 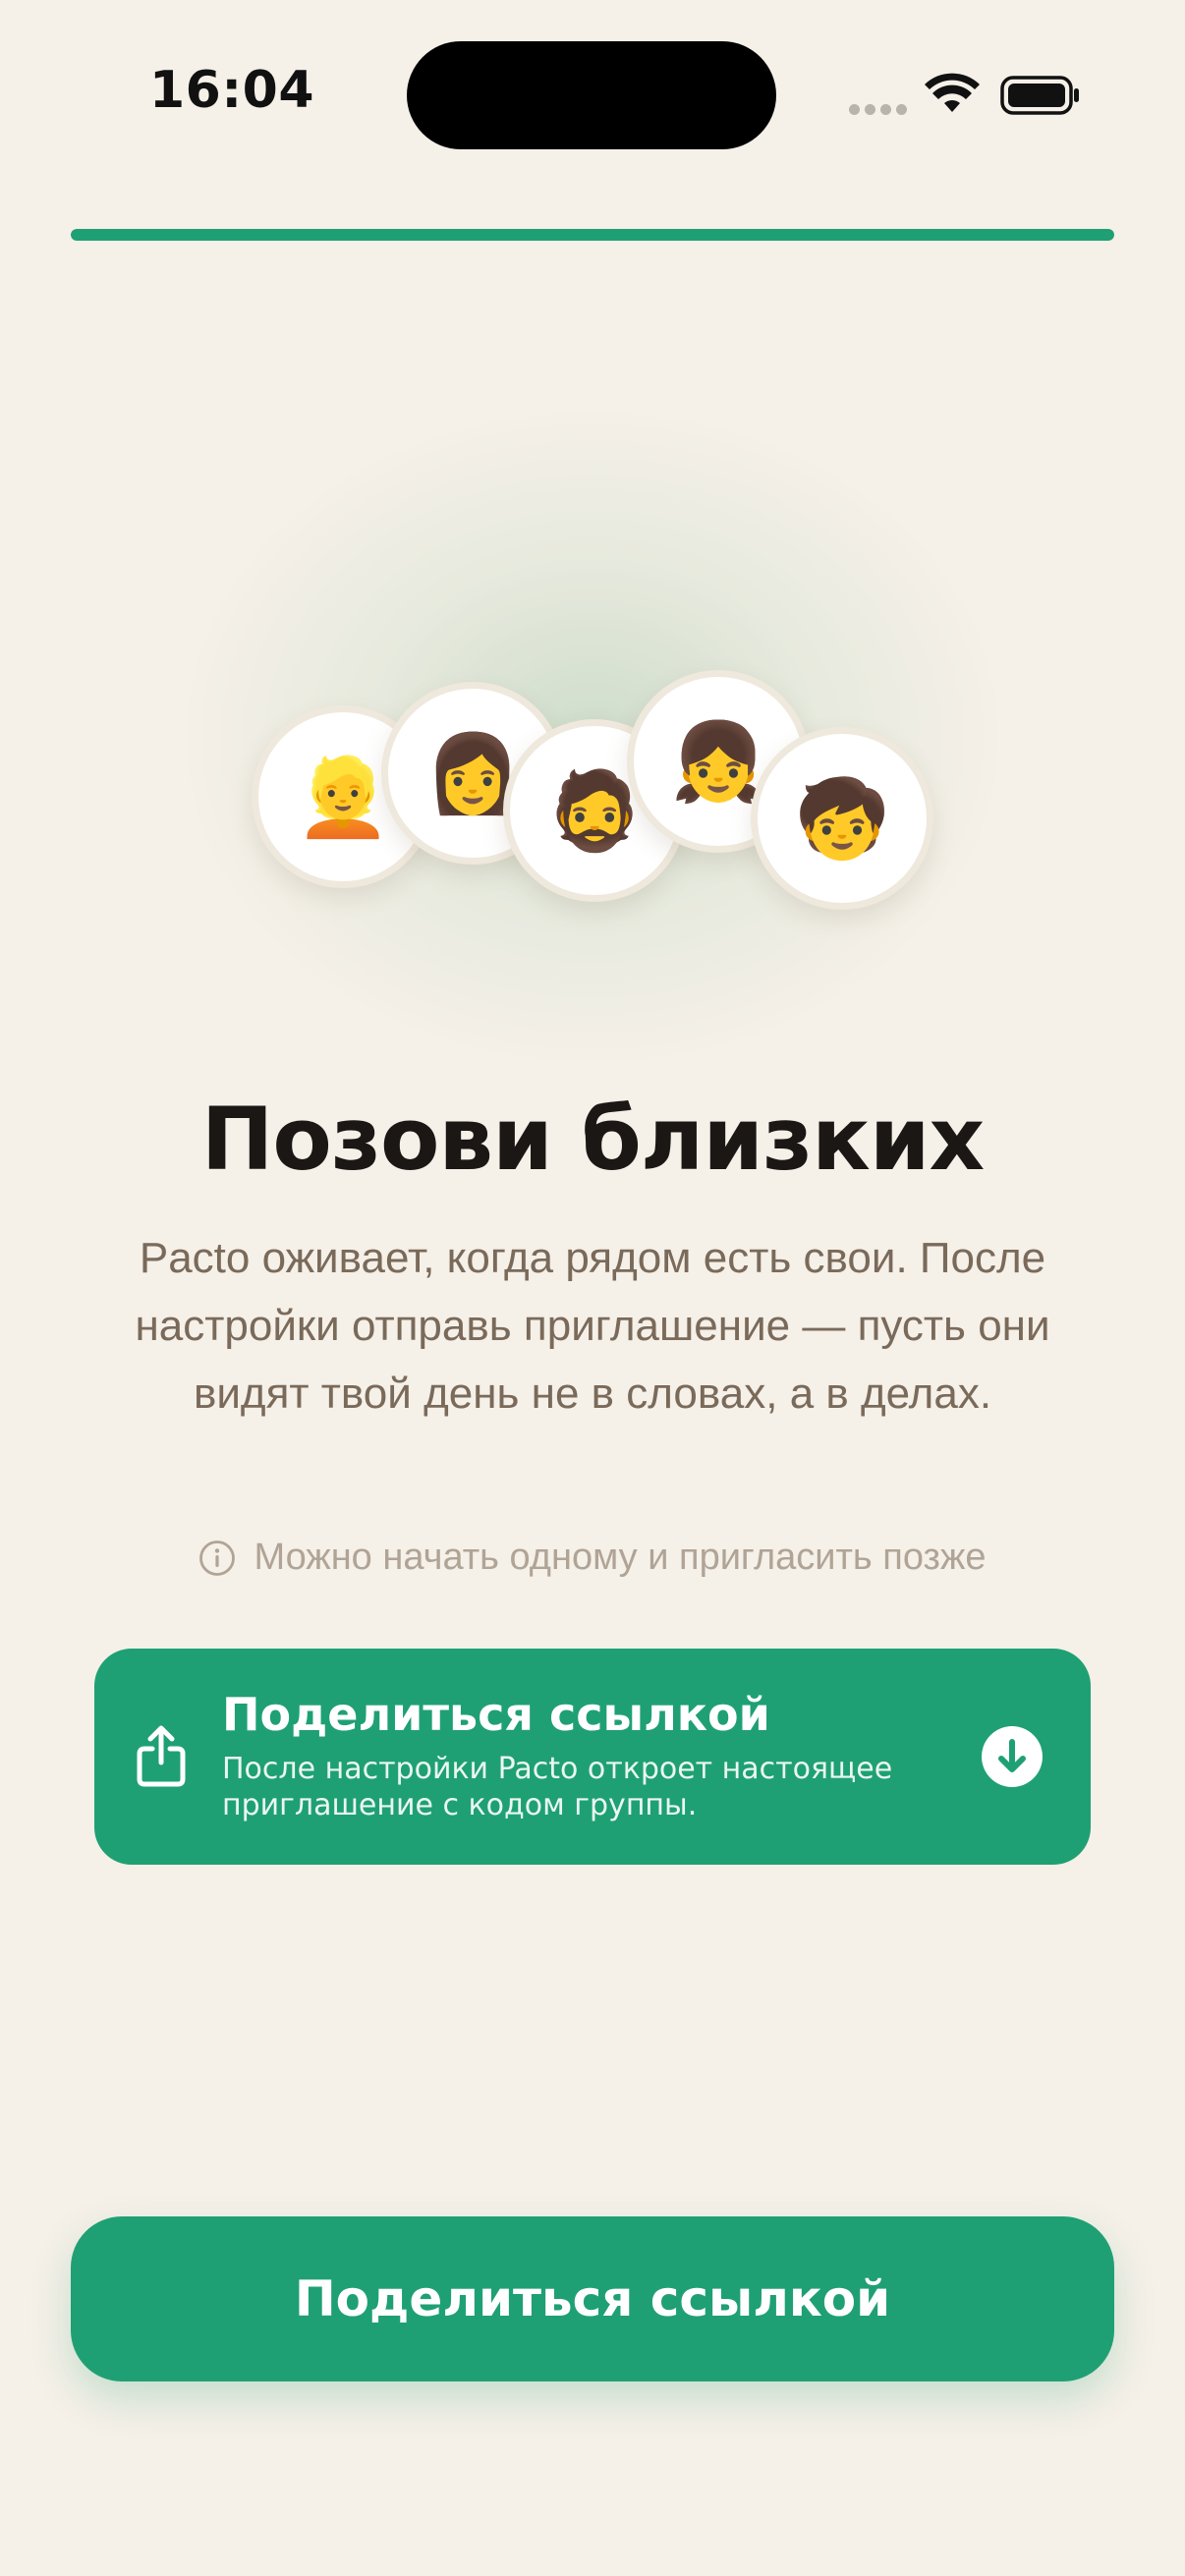 I want to click on dynamic-island, so click(x=592, y=95).